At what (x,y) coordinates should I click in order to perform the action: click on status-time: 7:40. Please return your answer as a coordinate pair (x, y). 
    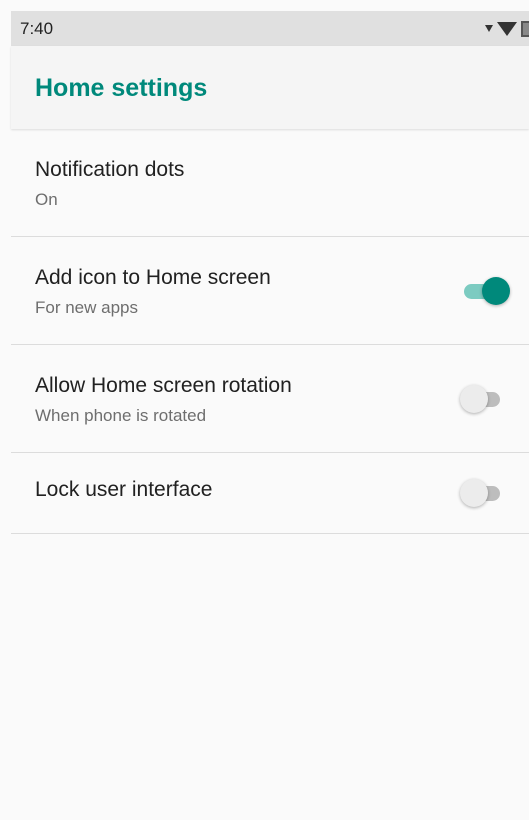
    Looking at the image, I should click on (37, 28).